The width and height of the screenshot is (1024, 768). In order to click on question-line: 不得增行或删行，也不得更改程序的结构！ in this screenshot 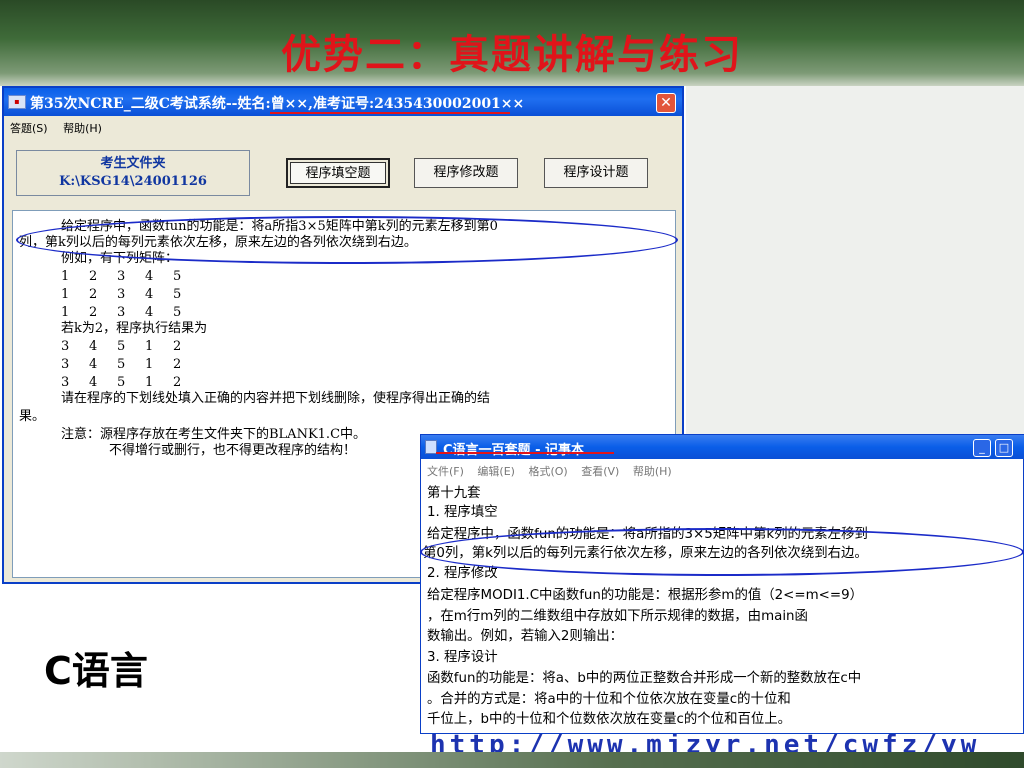, I will do `click(233, 450)`.